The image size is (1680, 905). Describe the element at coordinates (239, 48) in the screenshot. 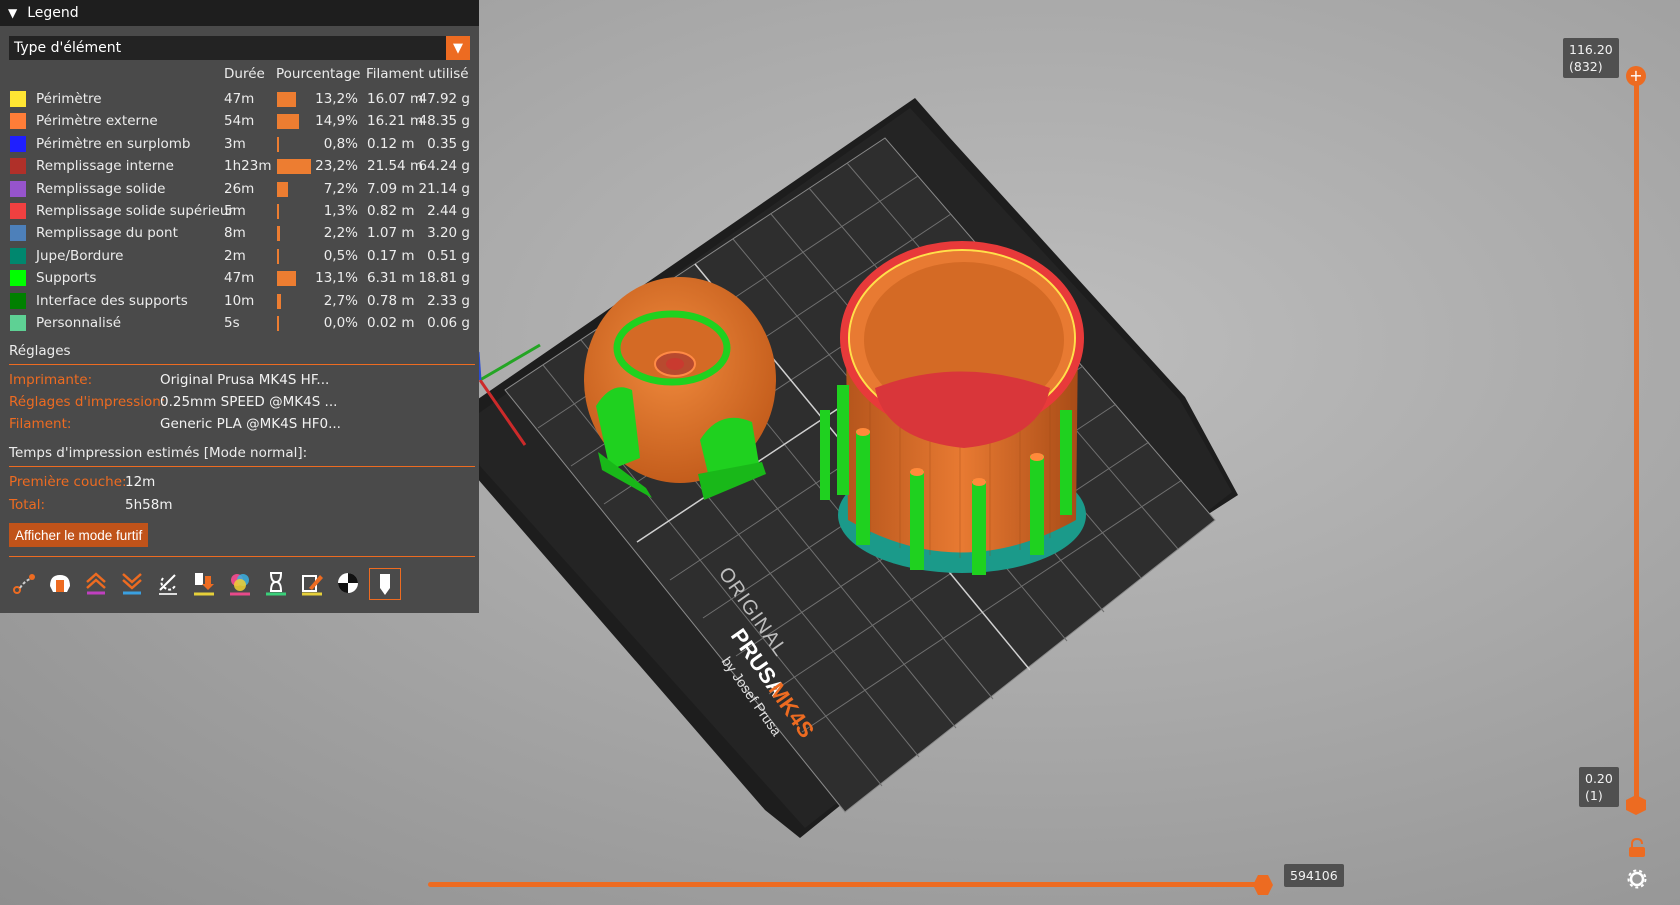

I see `view-type-dropdown: Type d'élément ▼` at that location.